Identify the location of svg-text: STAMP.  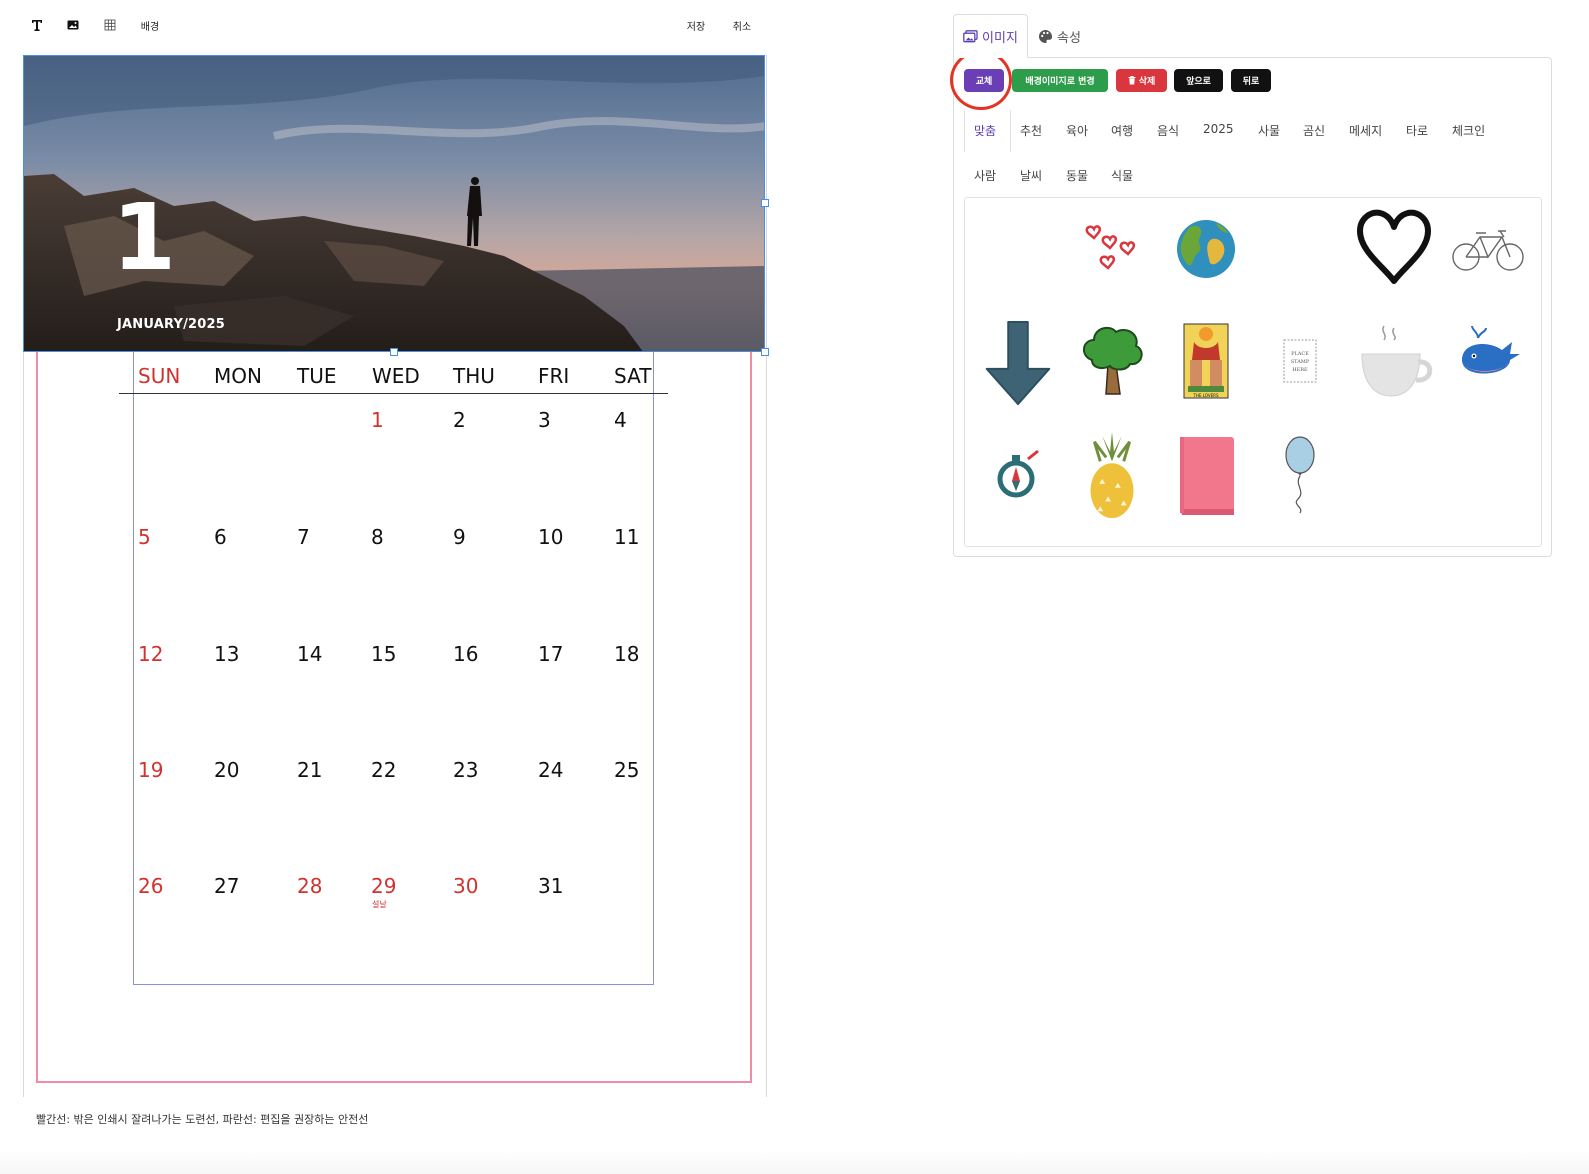
(1300, 362).